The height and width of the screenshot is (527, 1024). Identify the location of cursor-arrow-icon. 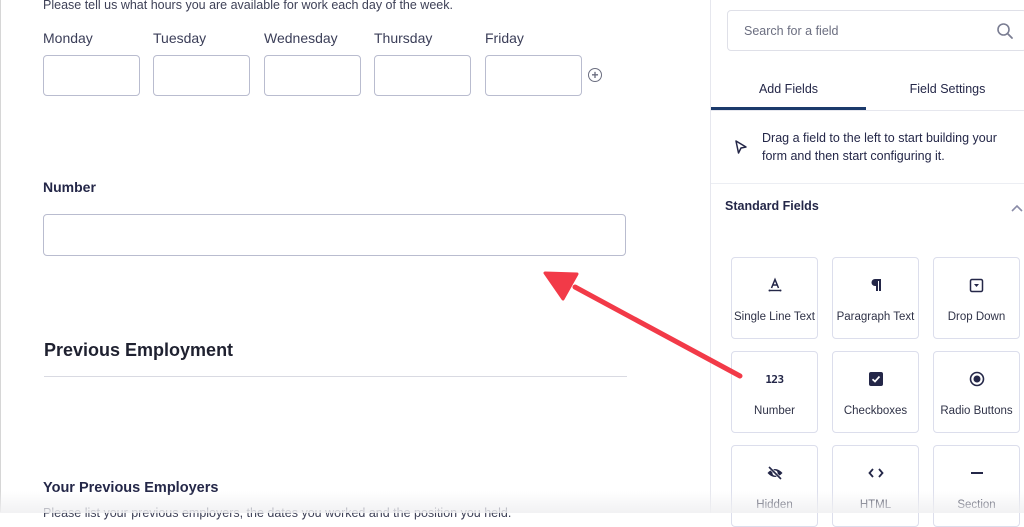
(741, 147).